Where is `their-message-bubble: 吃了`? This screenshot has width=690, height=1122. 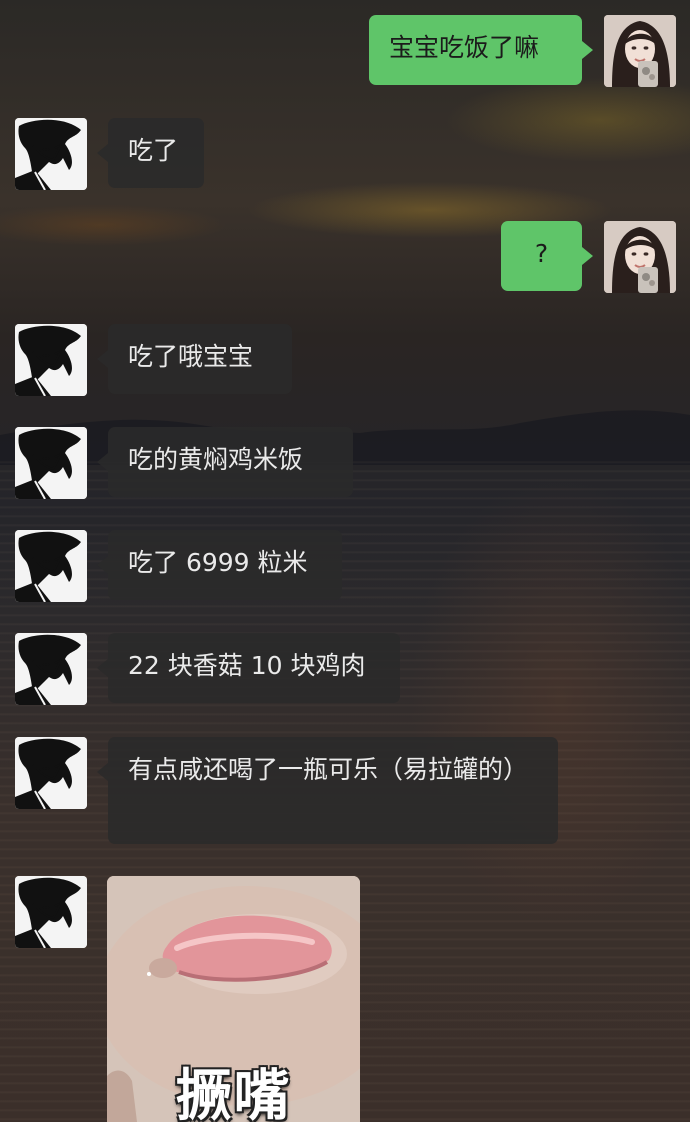 their-message-bubble: 吃了 is located at coordinates (150, 153).